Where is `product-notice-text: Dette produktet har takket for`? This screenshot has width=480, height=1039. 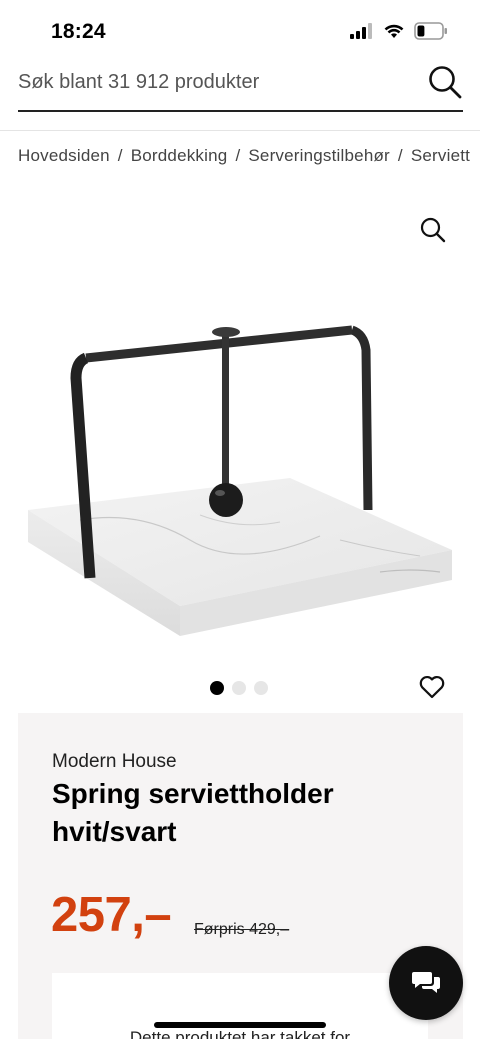
product-notice-text: Dette produktet har takket for is located at coordinates (240, 1033).